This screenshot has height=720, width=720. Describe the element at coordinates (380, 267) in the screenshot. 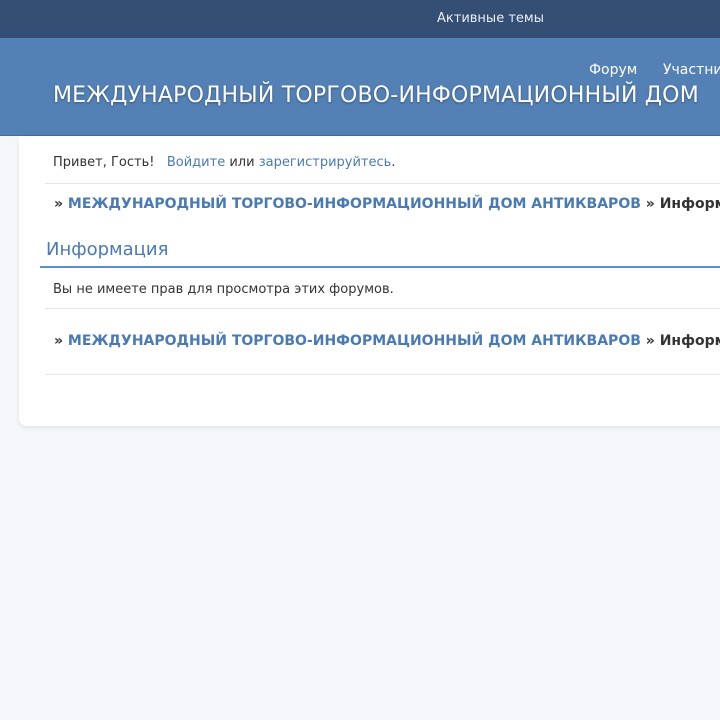

I see `heading-underline` at that location.